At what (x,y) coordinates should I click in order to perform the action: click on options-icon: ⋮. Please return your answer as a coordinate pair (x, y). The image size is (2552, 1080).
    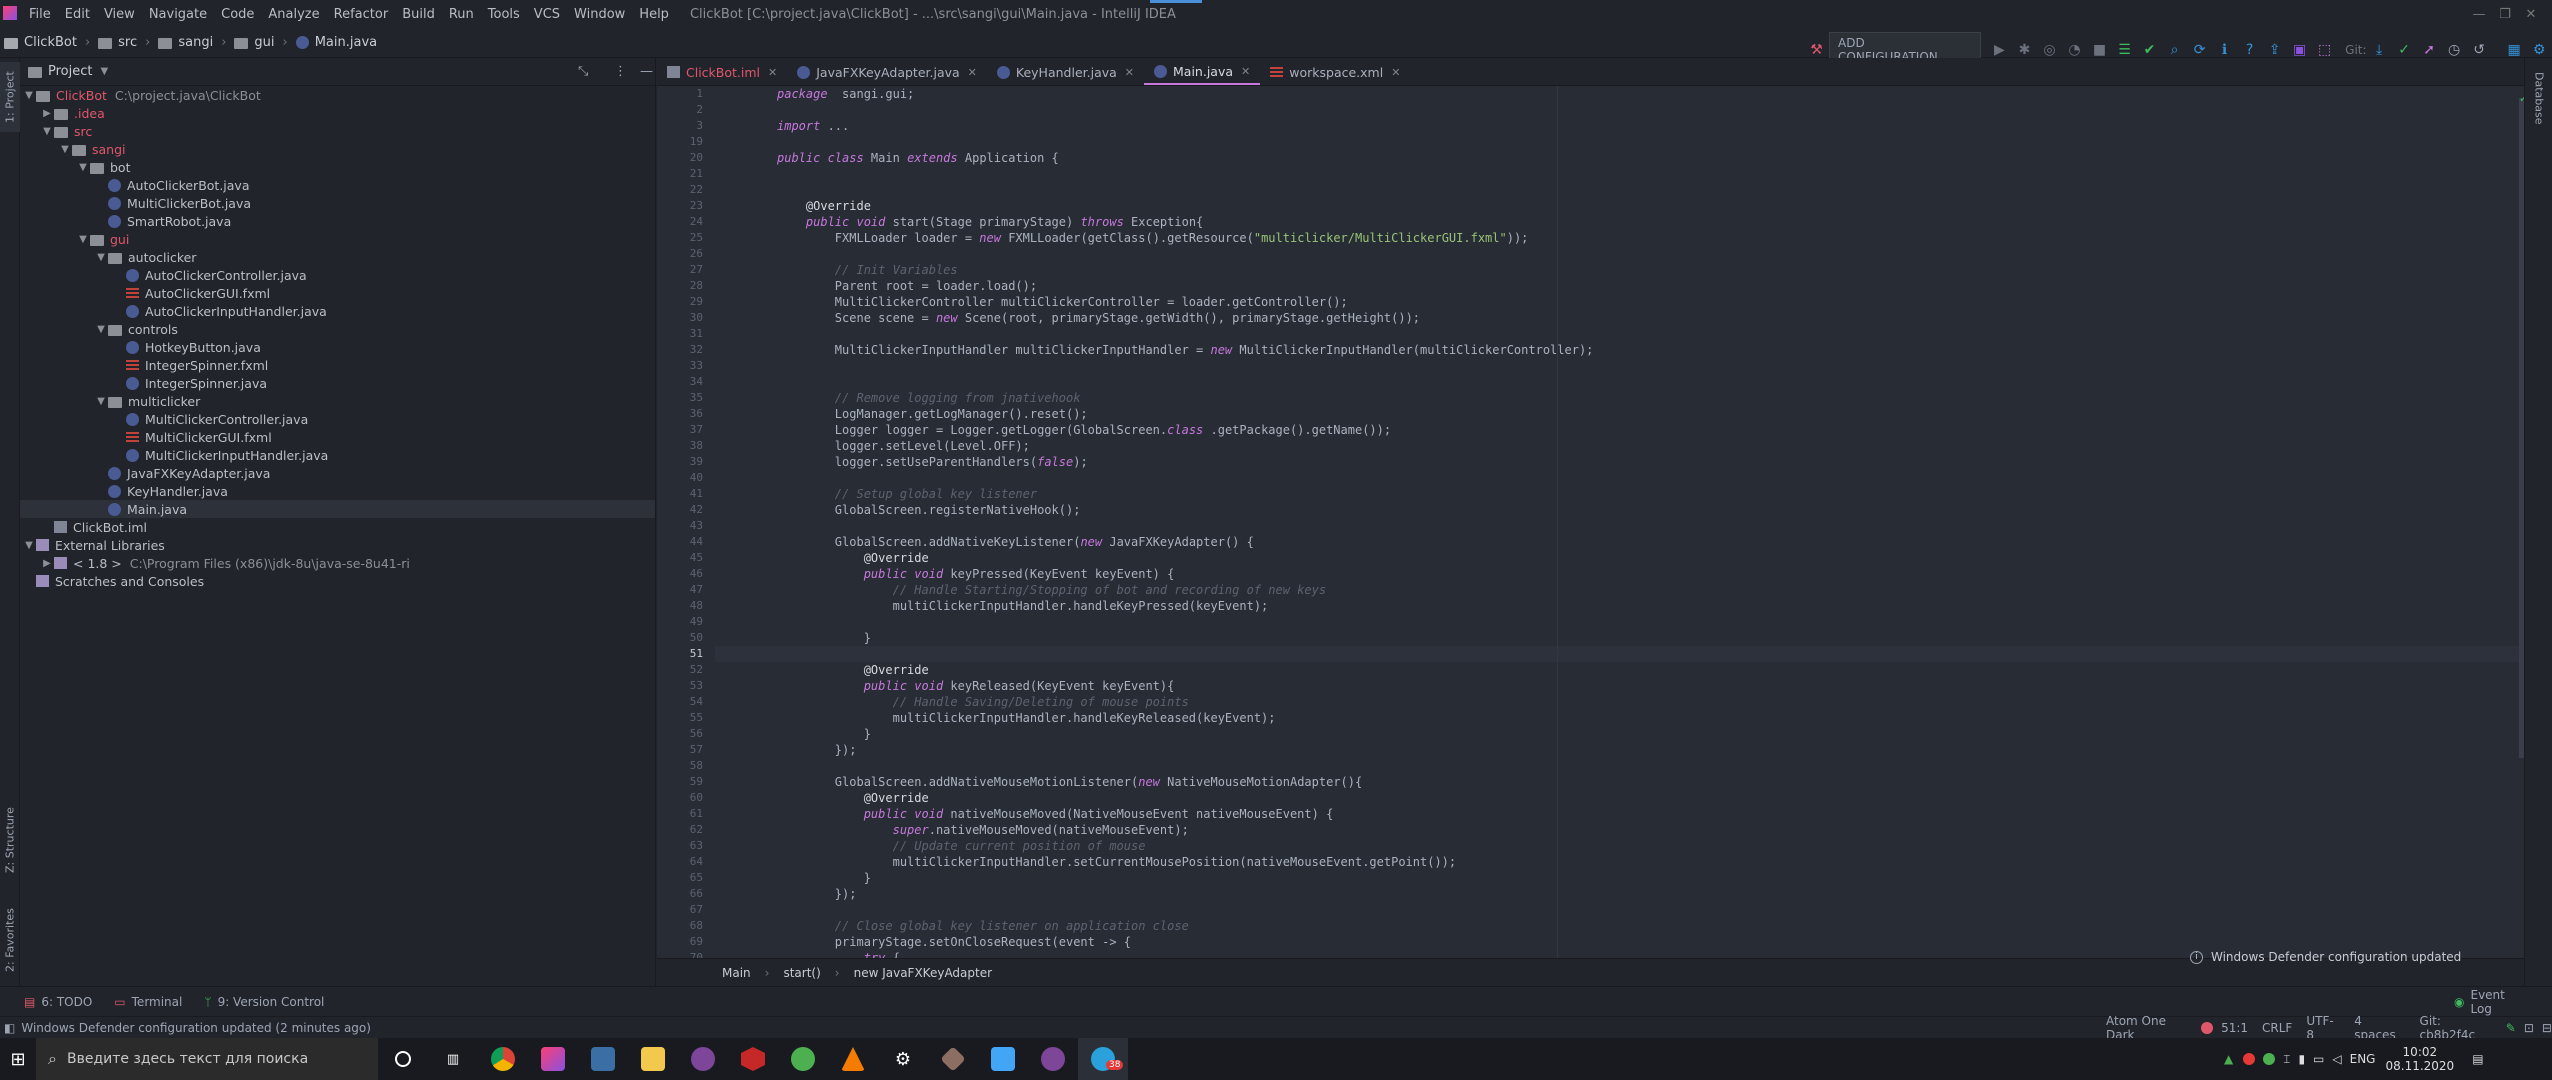
    Looking at the image, I should click on (620, 71).